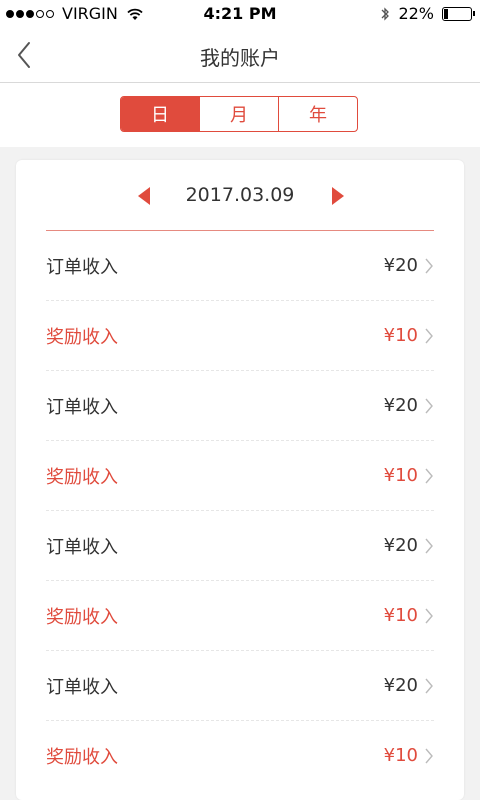 The width and height of the screenshot is (480, 800). I want to click on period-segmented-control: 日 月 年, so click(239, 114).